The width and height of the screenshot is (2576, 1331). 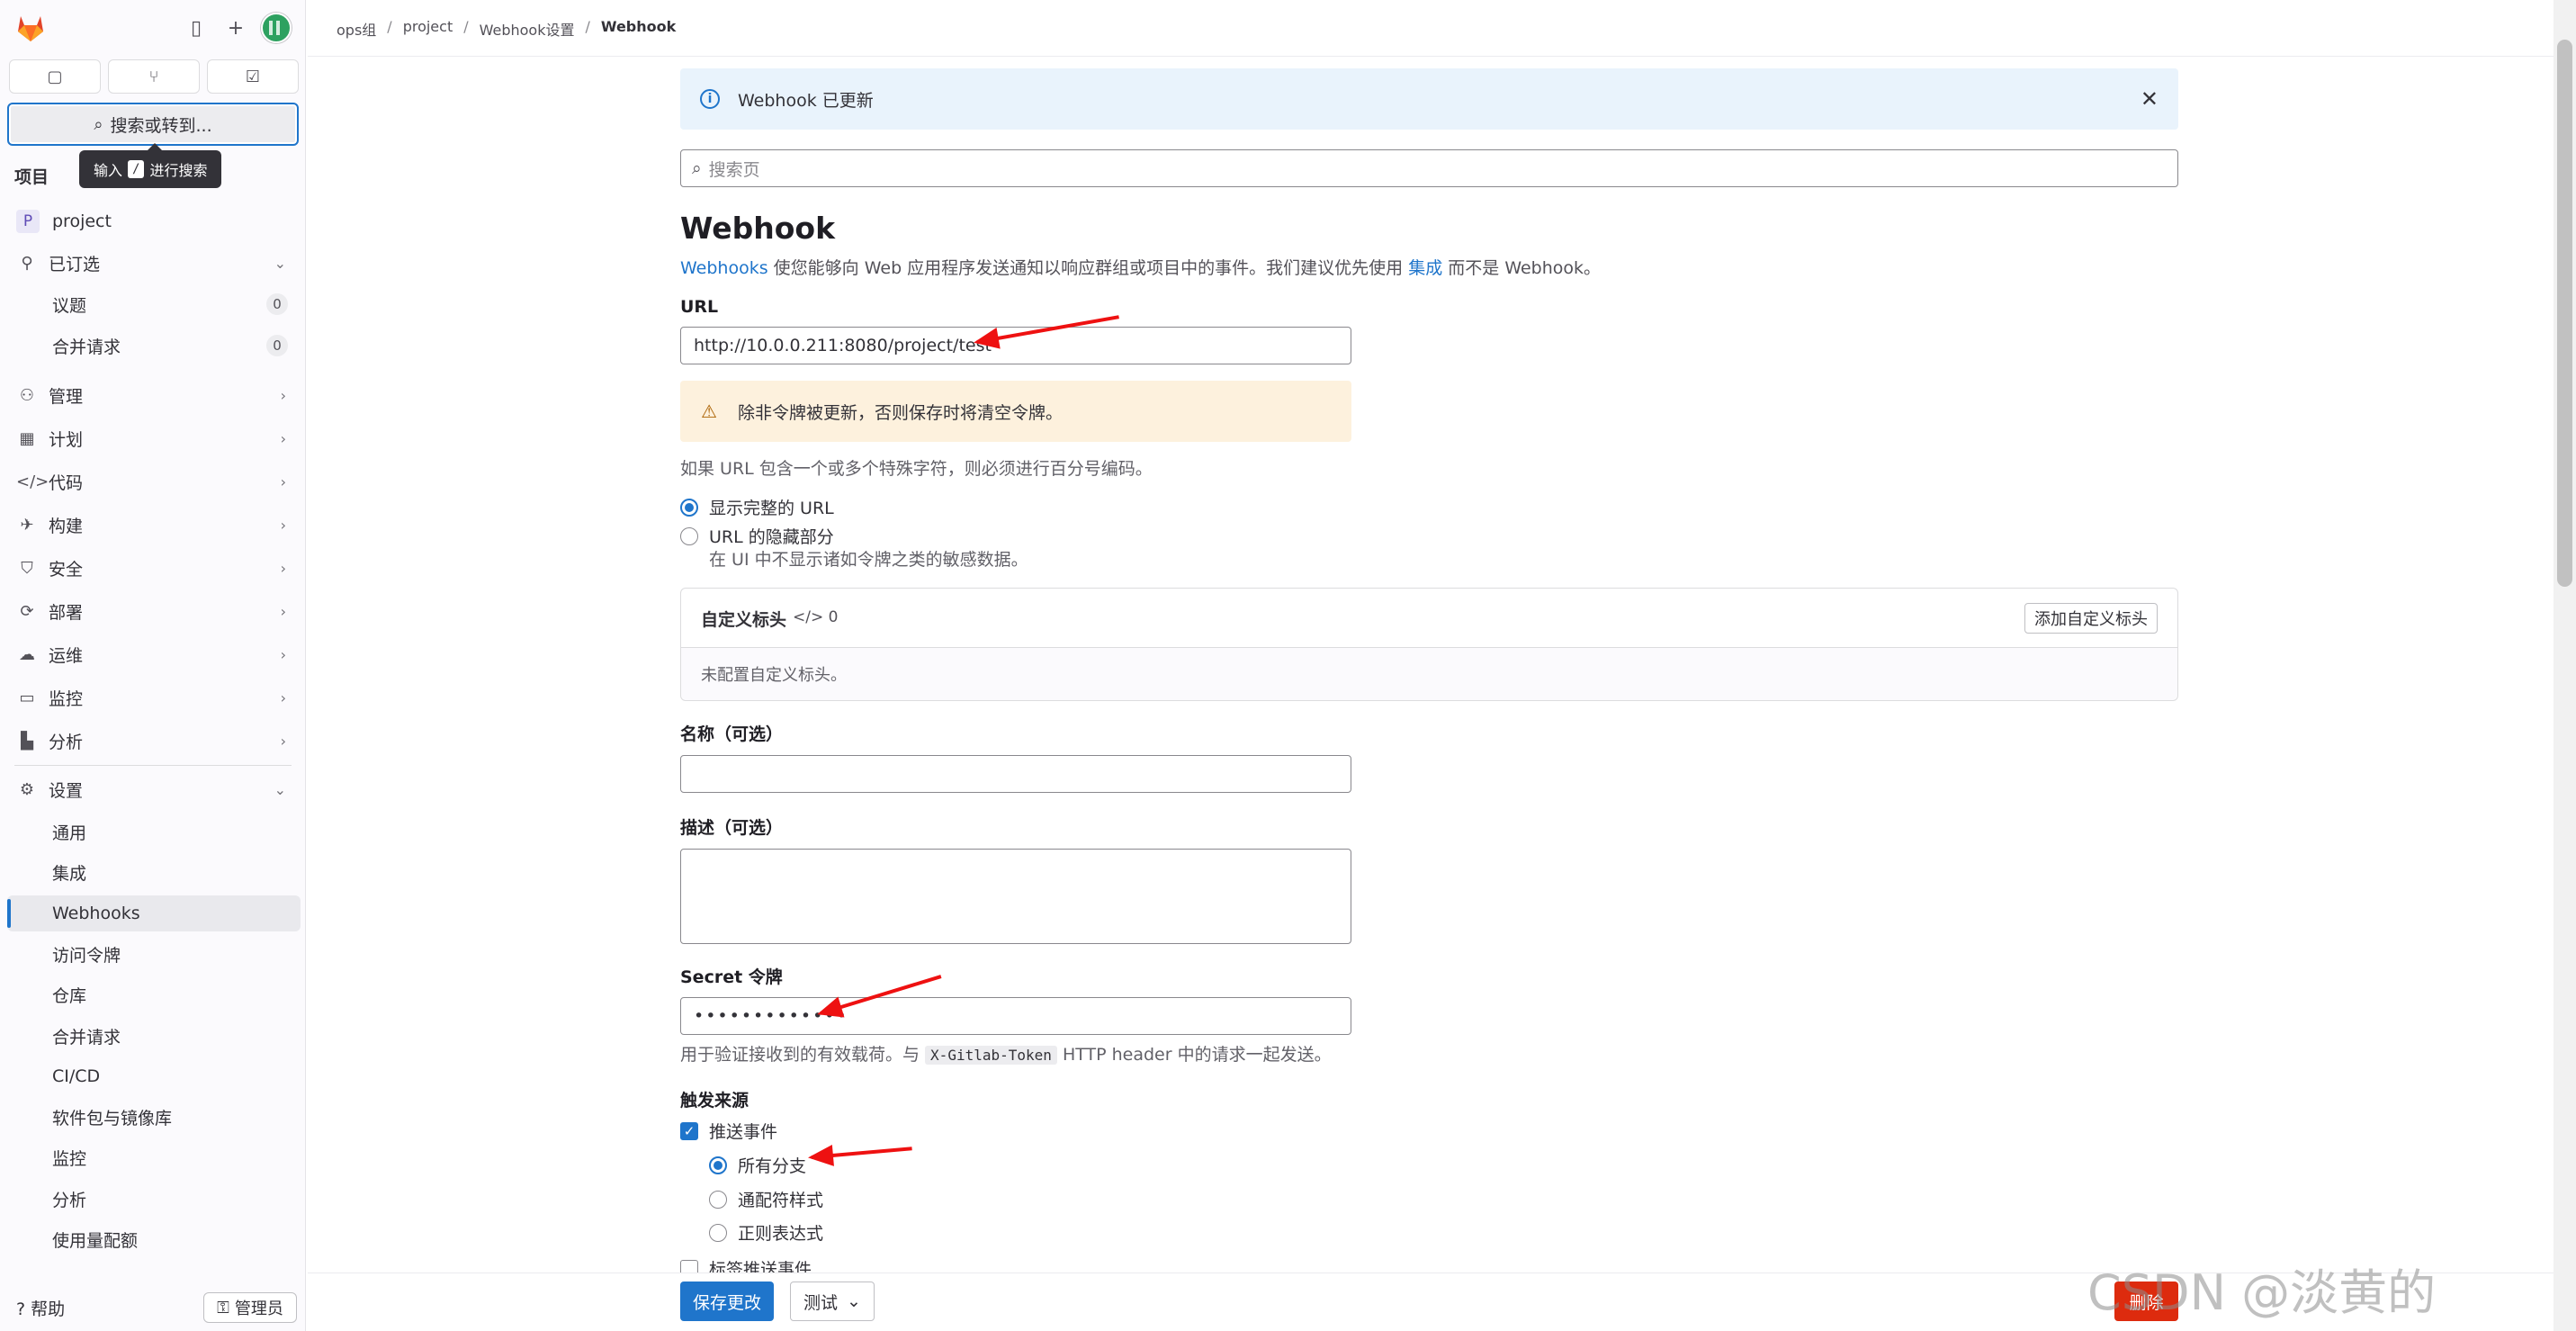 I want to click on users-icon: ⚇, so click(x=27, y=395).